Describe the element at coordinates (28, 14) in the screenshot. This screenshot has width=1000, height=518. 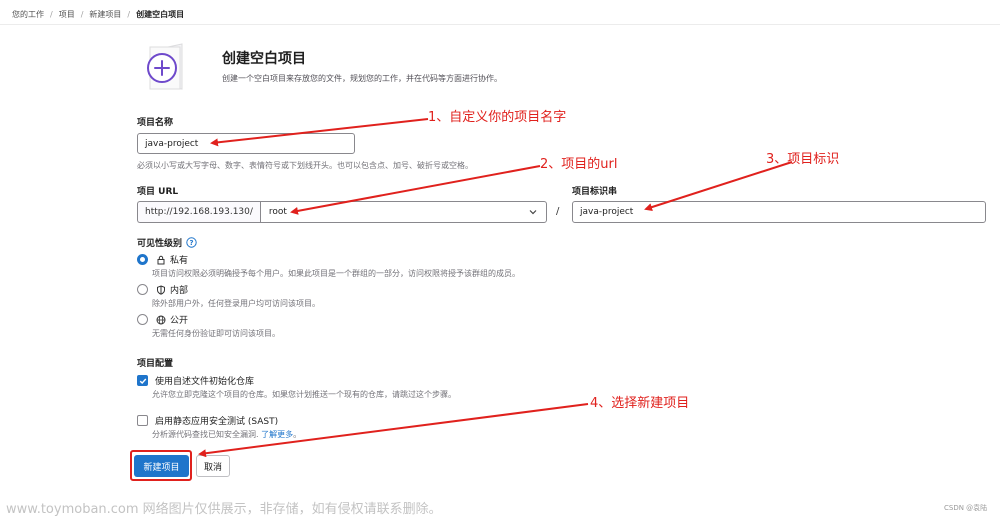
I see `breadcrumb-your-work: 您的工作` at that location.